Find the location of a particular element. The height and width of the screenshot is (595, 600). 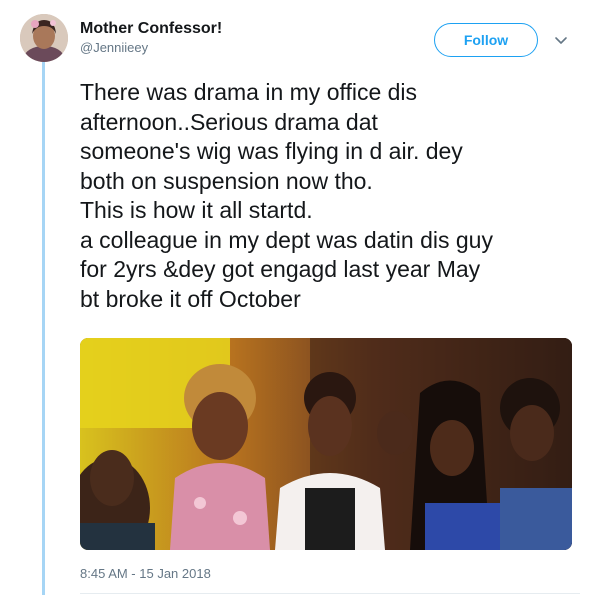

avatar-image is located at coordinates (44, 38).